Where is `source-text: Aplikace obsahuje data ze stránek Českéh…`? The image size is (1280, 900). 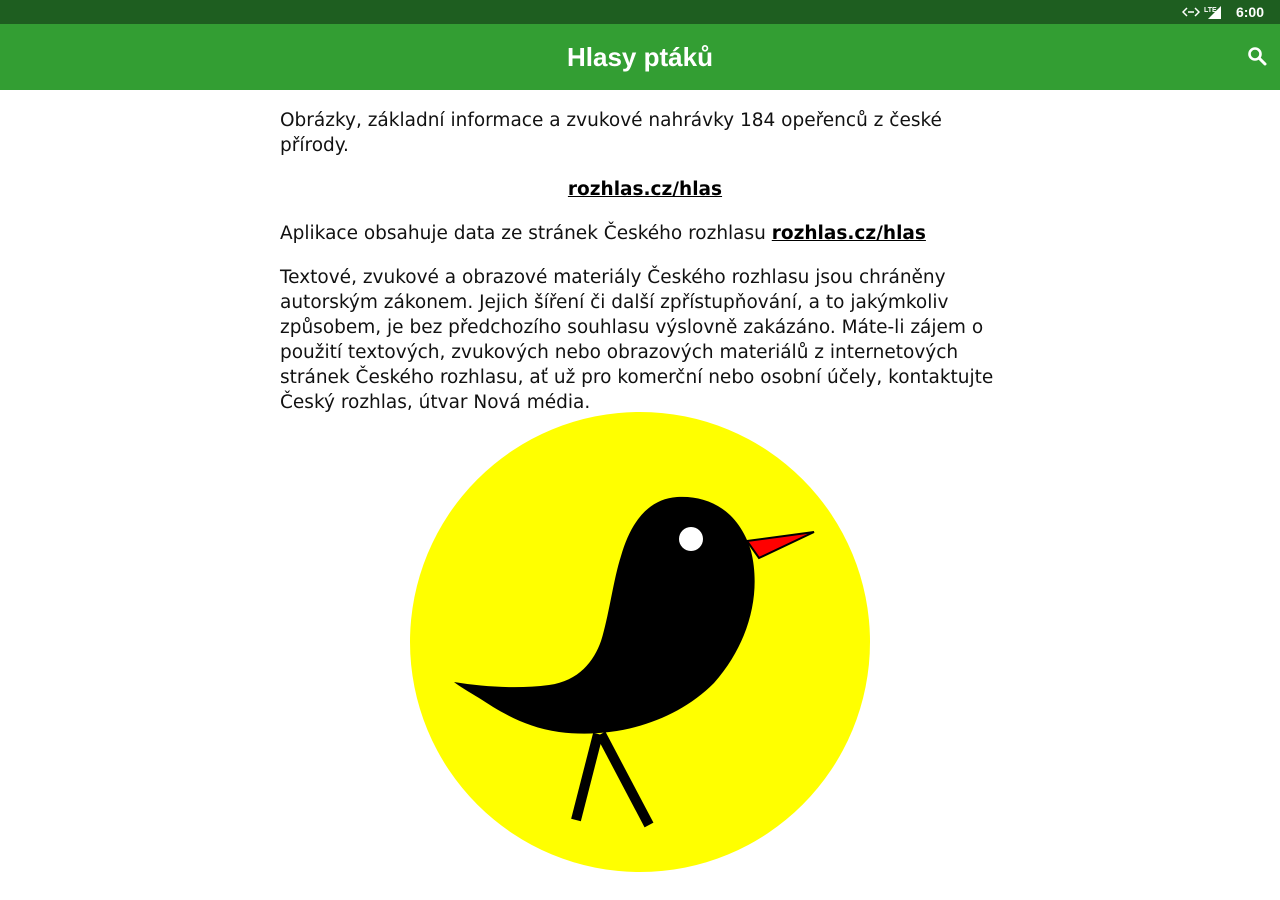
source-text: Aplikace obsahuje data ze stránek Českéh… is located at coordinates (526, 233).